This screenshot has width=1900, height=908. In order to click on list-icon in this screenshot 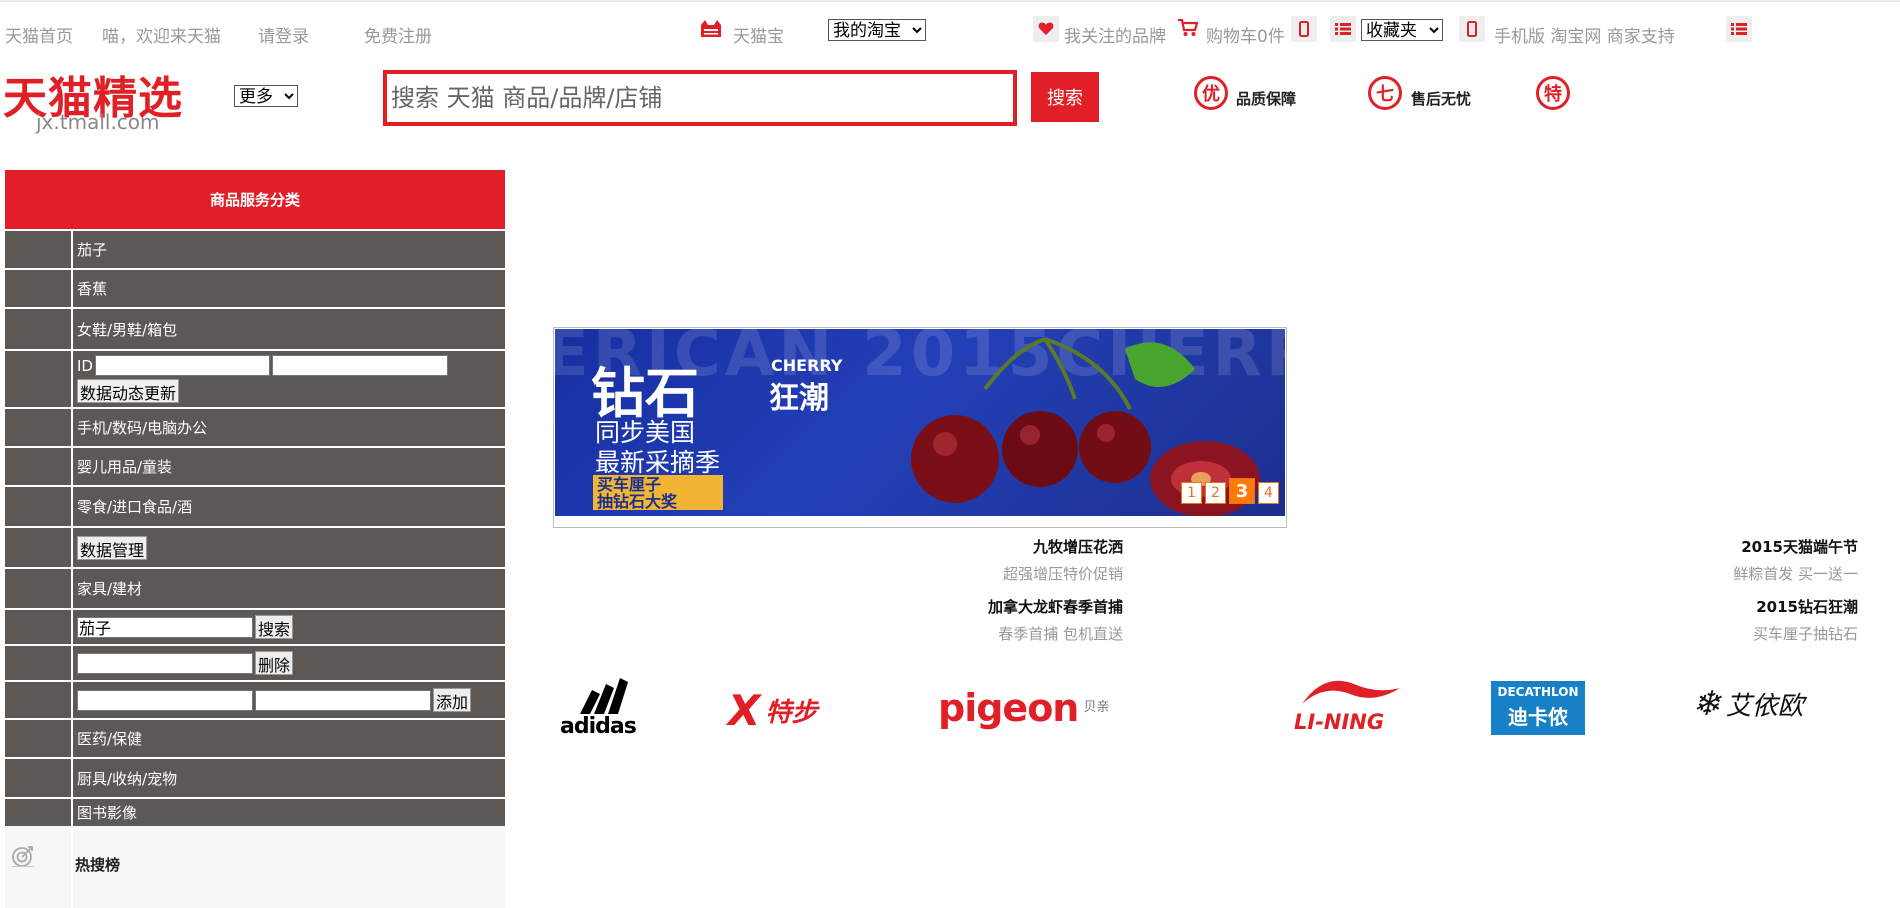, I will do `click(1343, 29)`.